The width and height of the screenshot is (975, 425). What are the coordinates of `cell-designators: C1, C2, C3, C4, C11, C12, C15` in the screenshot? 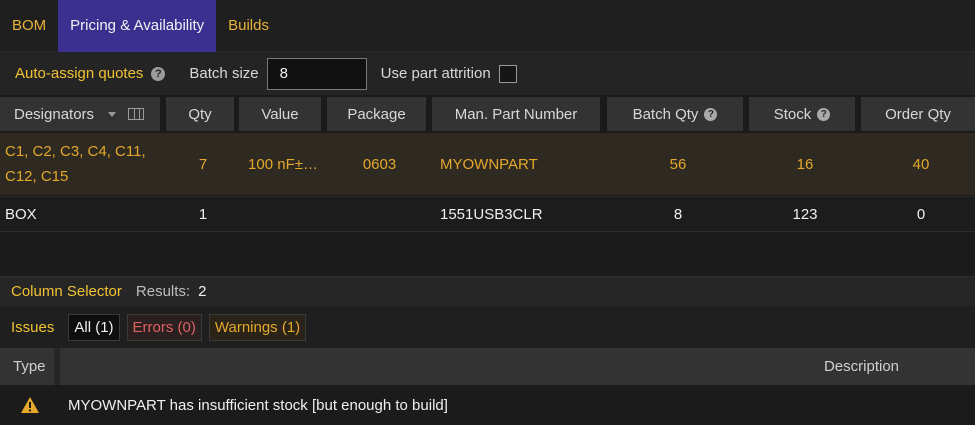 It's located at (75, 164).